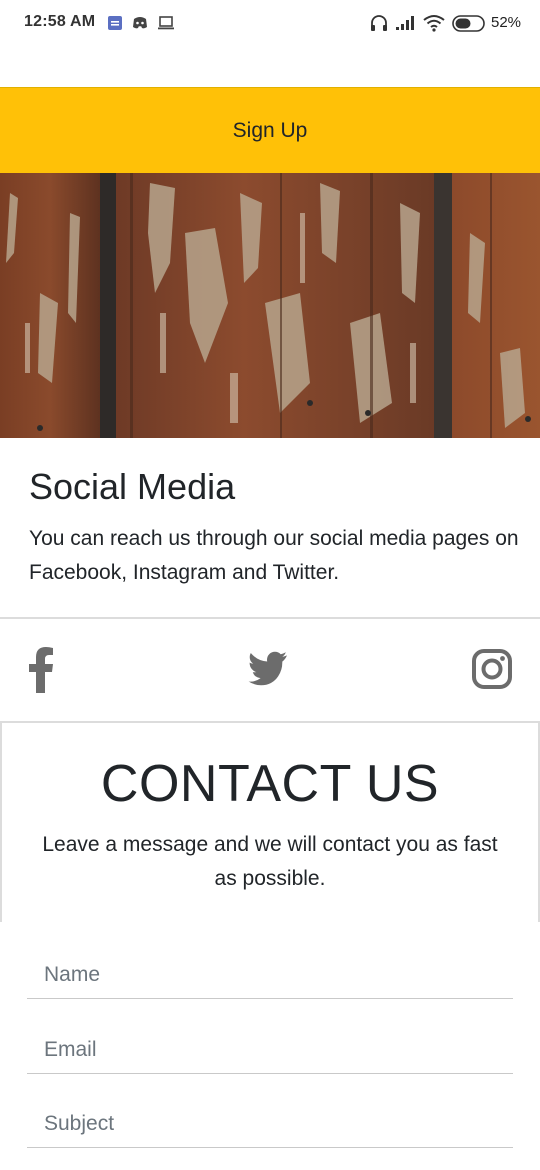  What do you see at coordinates (405, 23) in the screenshot?
I see `signal-icon` at bounding box center [405, 23].